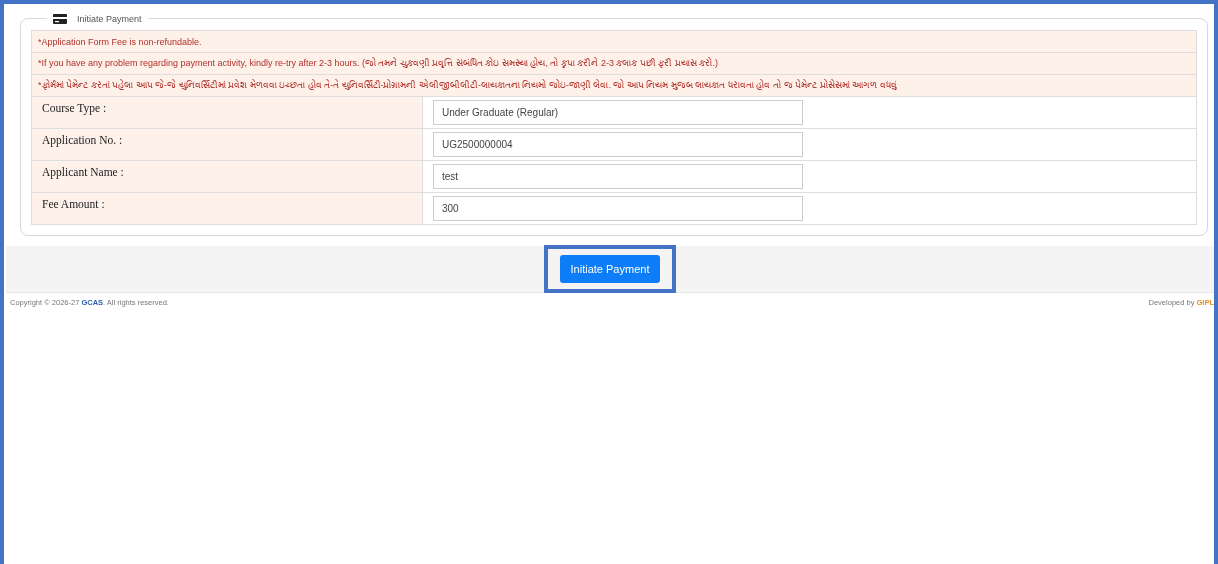 The height and width of the screenshot is (564, 1218). What do you see at coordinates (60, 19) in the screenshot?
I see `credit-card-icon` at bounding box center [60, 19].